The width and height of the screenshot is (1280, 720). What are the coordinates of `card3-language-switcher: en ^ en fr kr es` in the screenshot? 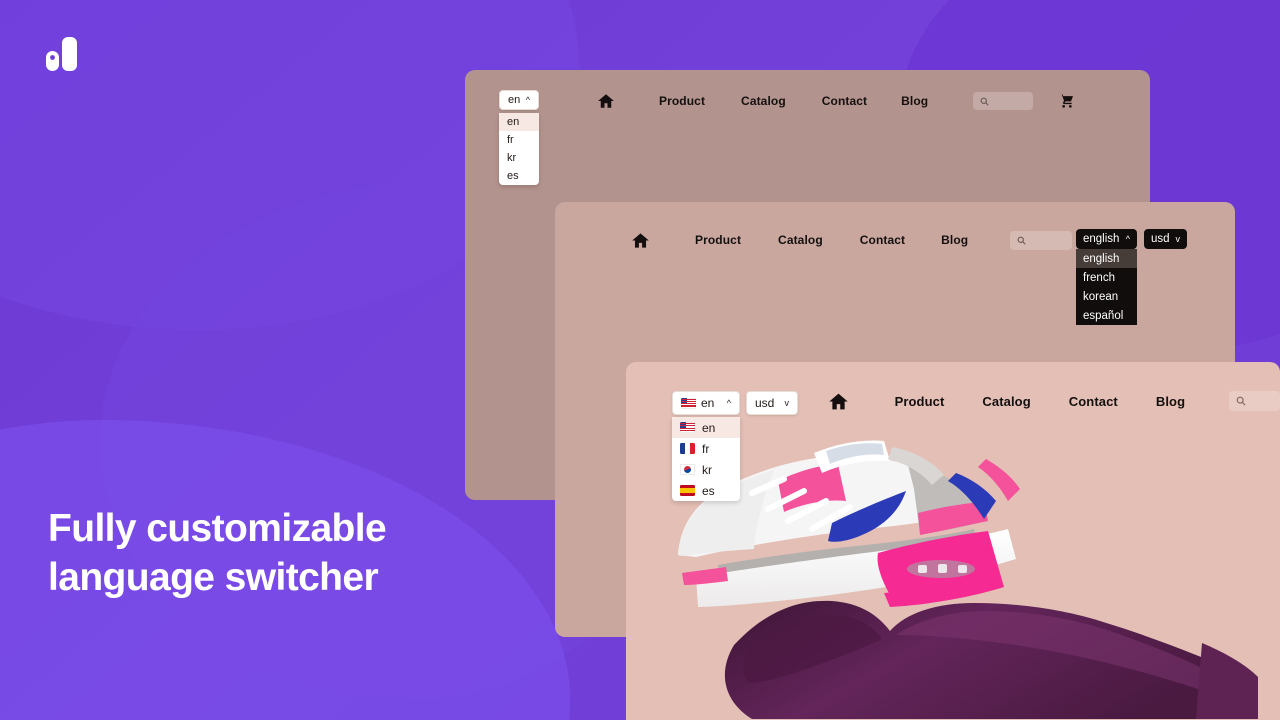 It's located at (706, 446).